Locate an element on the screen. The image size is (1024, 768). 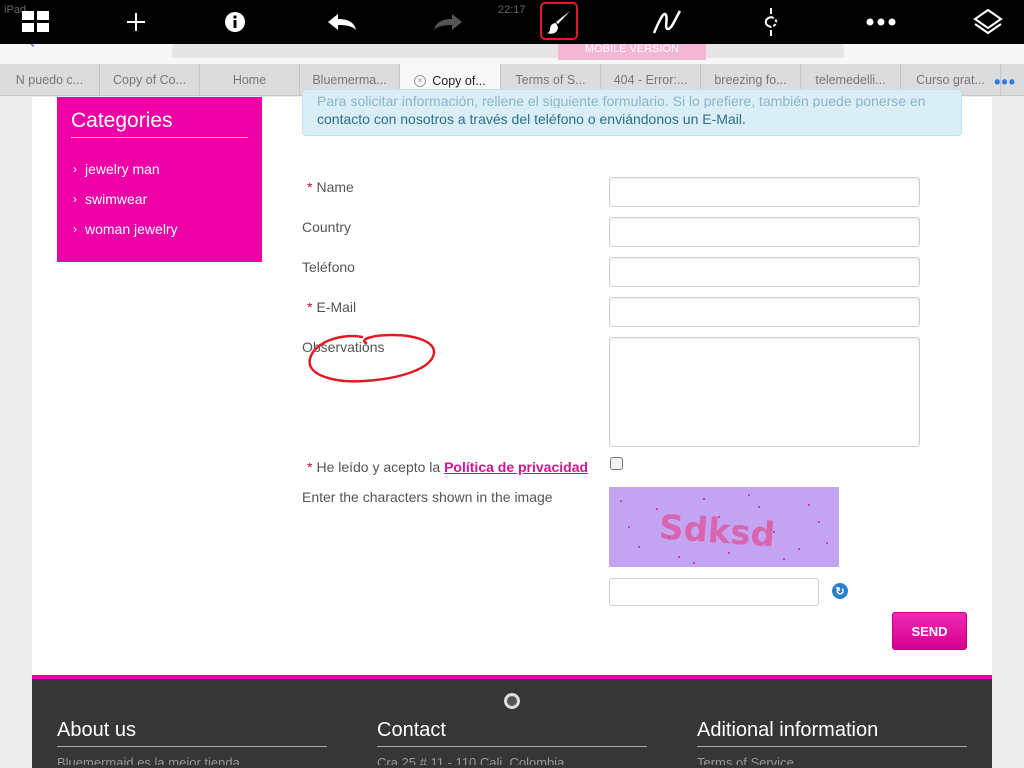
observations-textarea is located at coordinates (764, 392).